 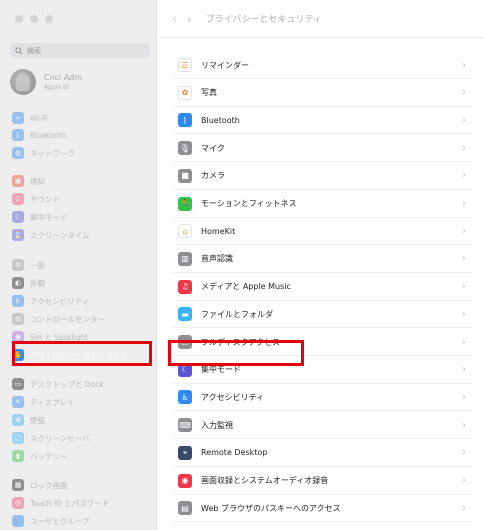 What do you see at coordinates (322, 426) in the screenshot?
I see `privacy-row: ⌨ 入力監視 ›` at bounding box center [322, 426].